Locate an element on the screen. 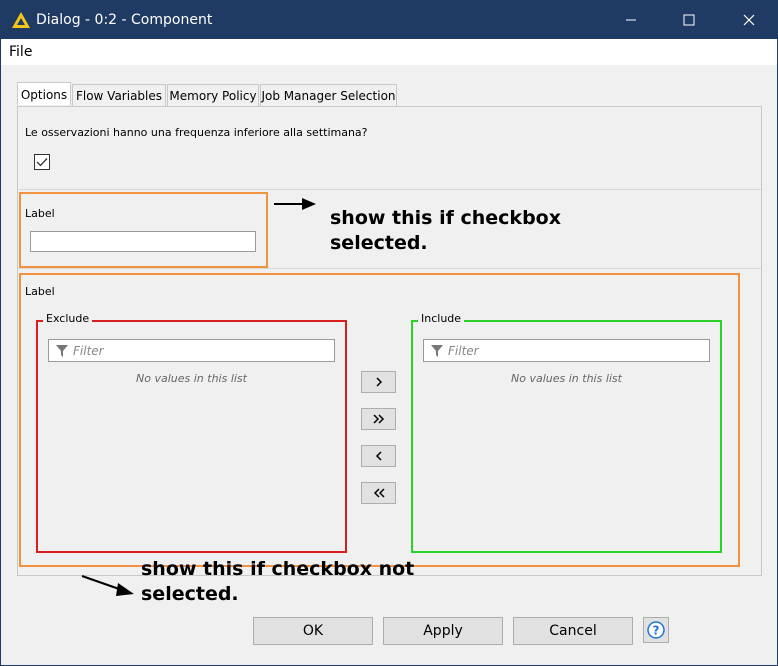 This screenshot has height=666, width=778. move-right-icon is located at coordinates (378, 382).